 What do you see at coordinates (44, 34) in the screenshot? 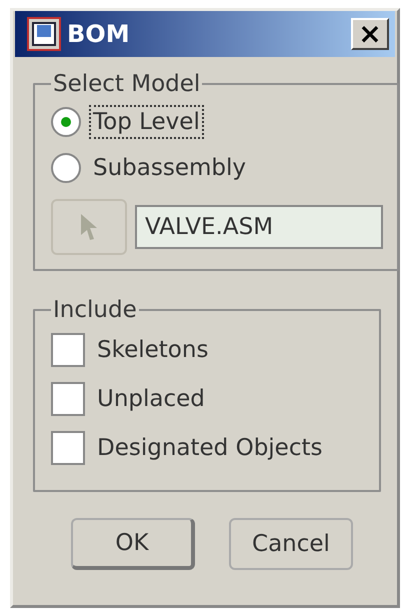
I see `window-icon` at bounding box center [44, 34].